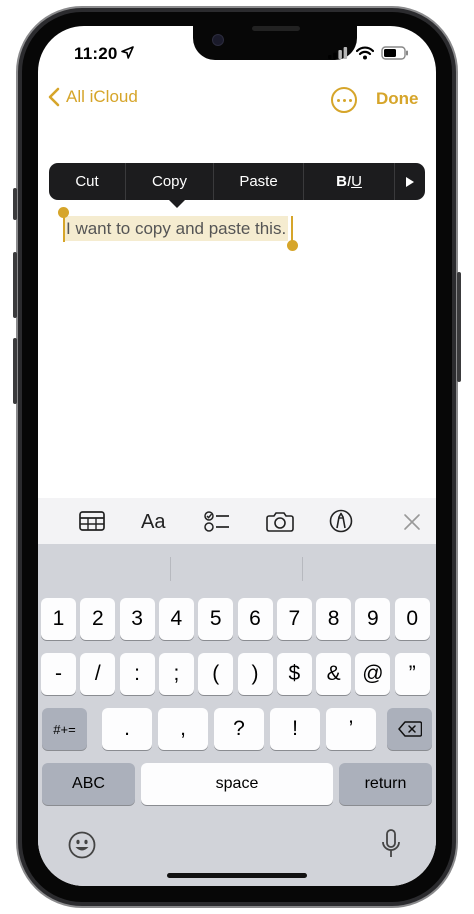 Image resolution: width=474 pixels, height=914 pixels. I want to click on bold-label: B, so click(341, 181).